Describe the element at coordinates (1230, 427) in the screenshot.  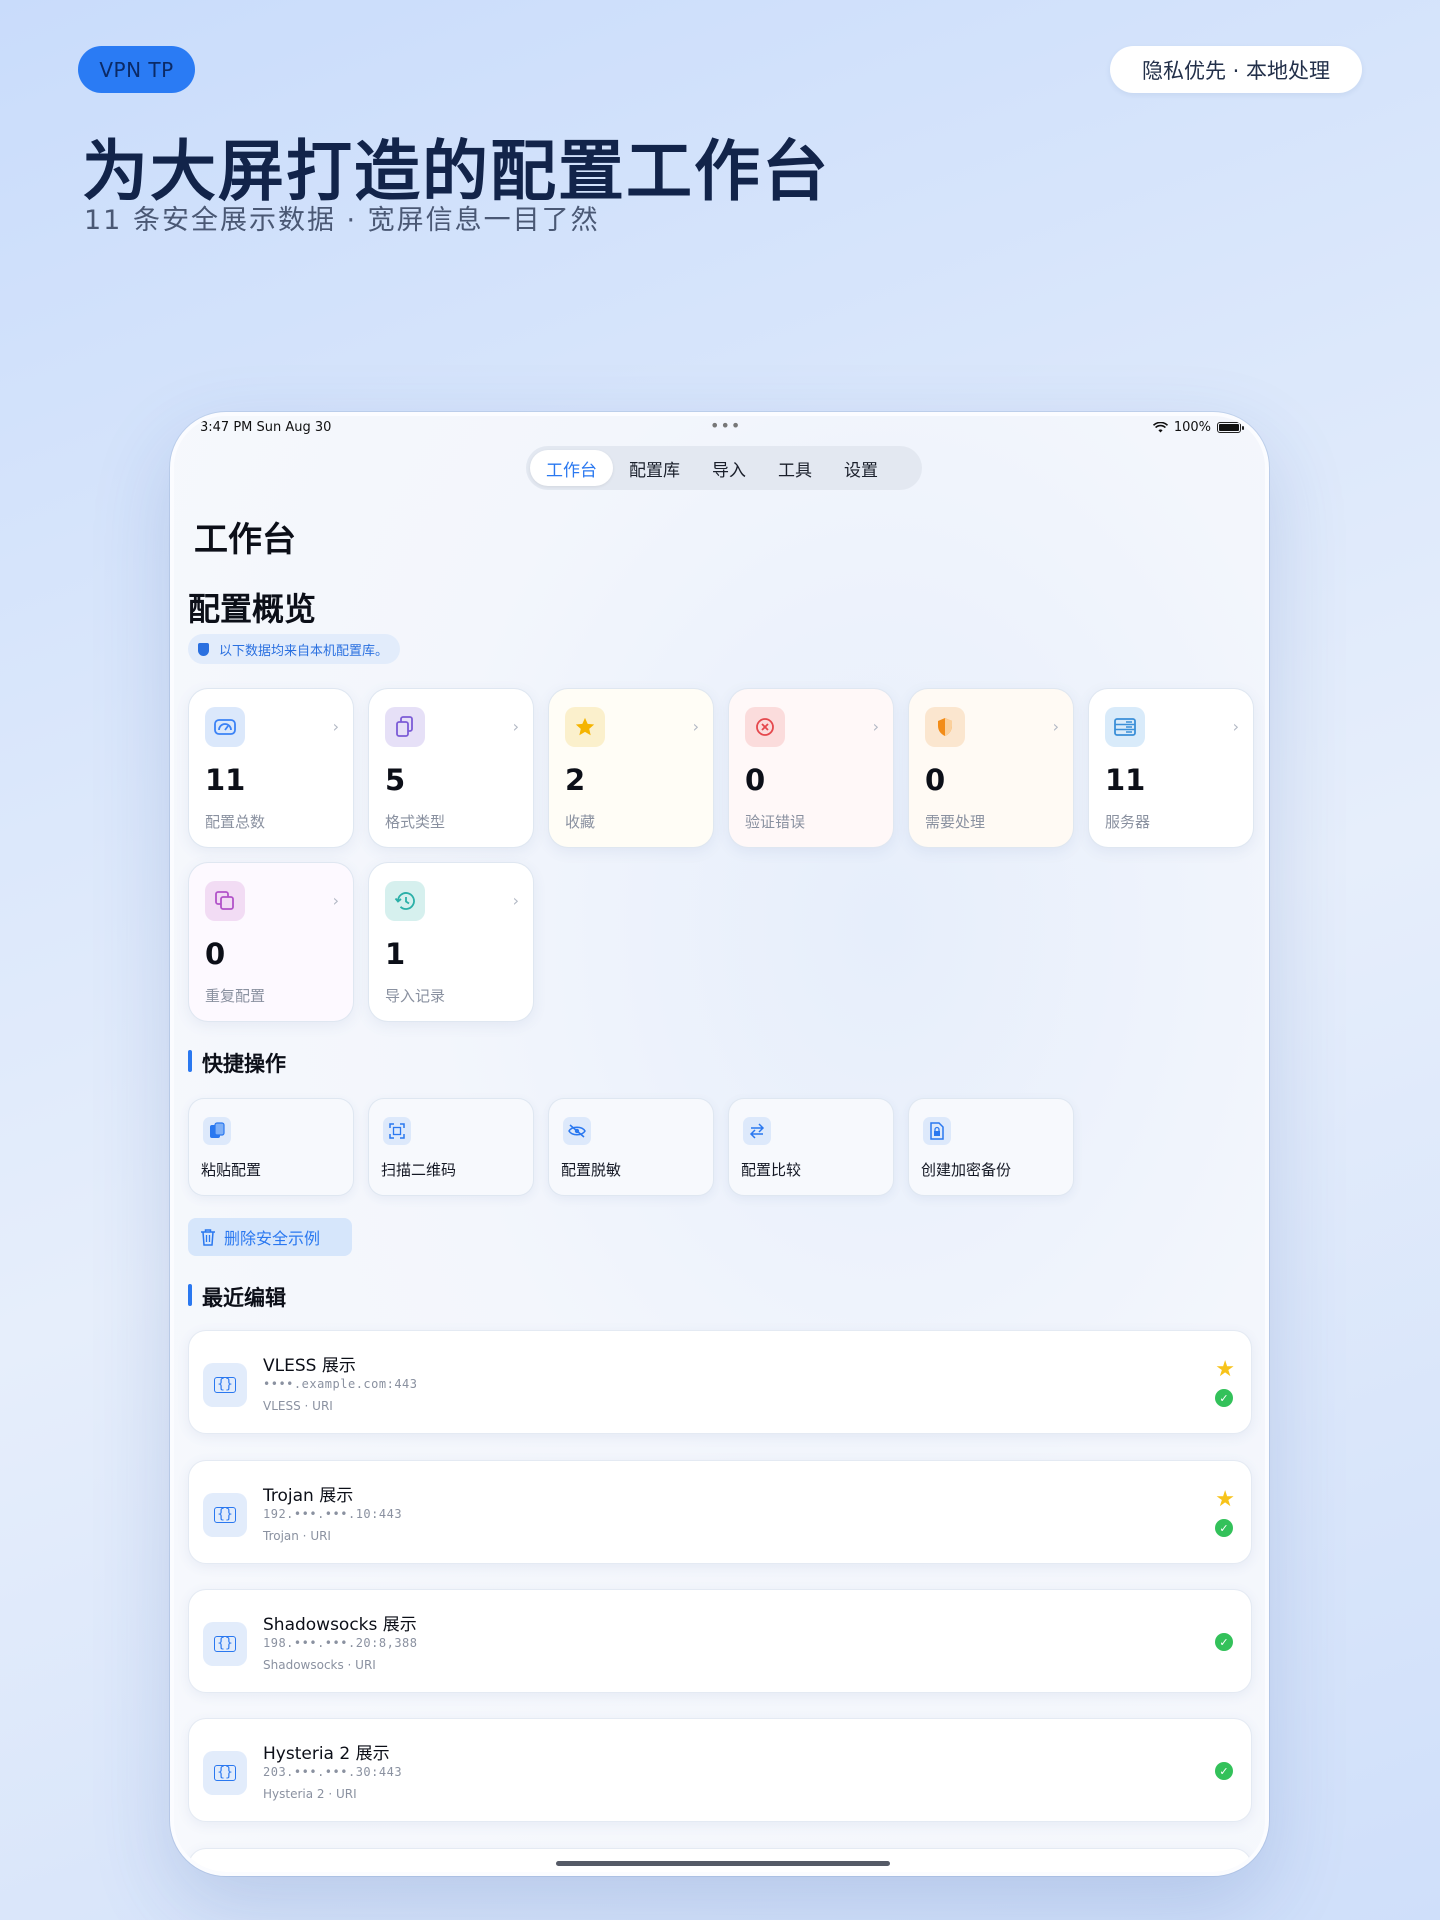
I see `battery-icon` at that location.